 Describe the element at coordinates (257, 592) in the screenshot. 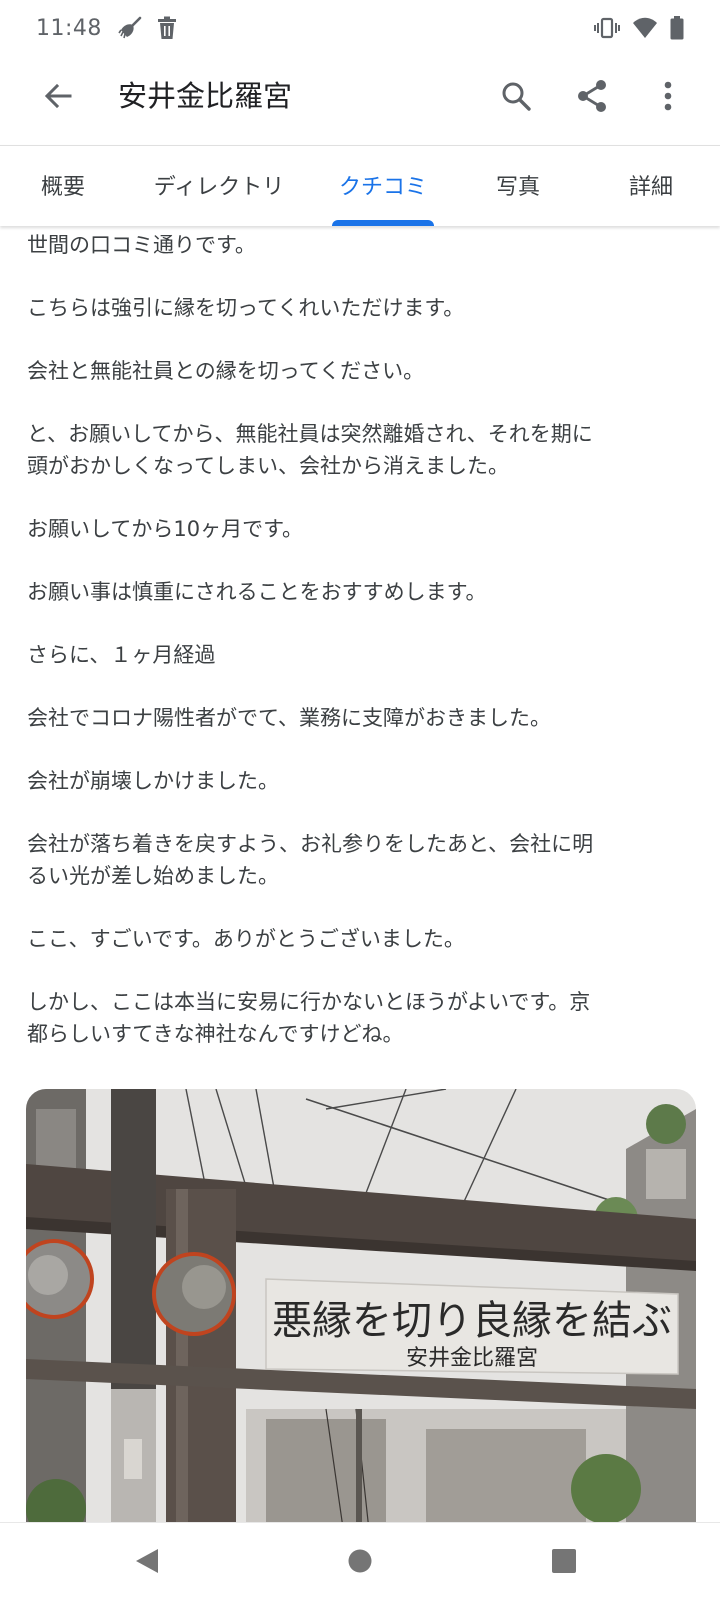

I see `review-paragraph: お願い事は慎重にされることをおすすめします。` at that location.